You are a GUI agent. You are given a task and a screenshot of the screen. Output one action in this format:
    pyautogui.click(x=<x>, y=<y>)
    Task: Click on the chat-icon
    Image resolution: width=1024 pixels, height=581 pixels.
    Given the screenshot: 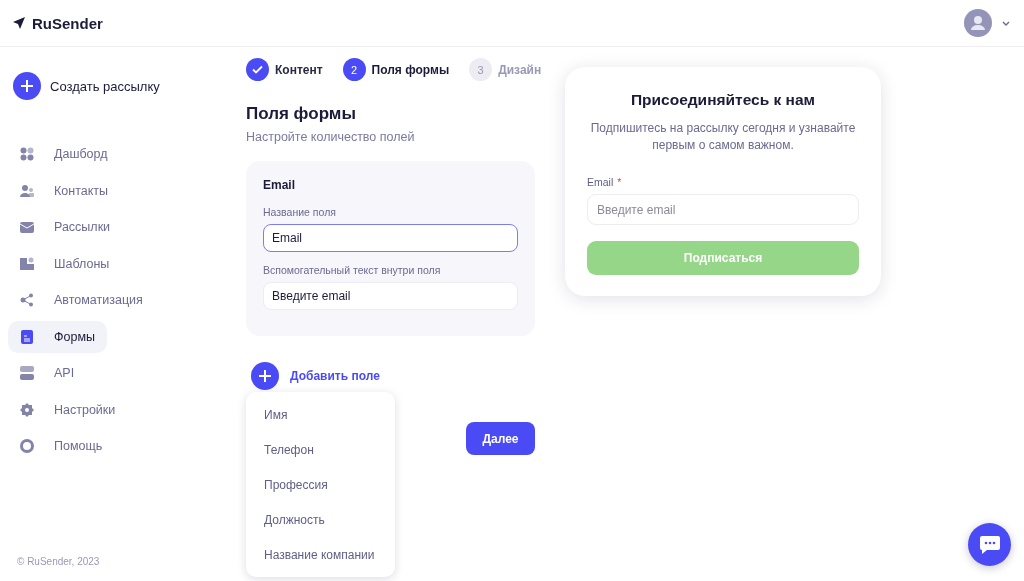 What is the action you would take?
    pyautogui.click(x=989, y=544)
    